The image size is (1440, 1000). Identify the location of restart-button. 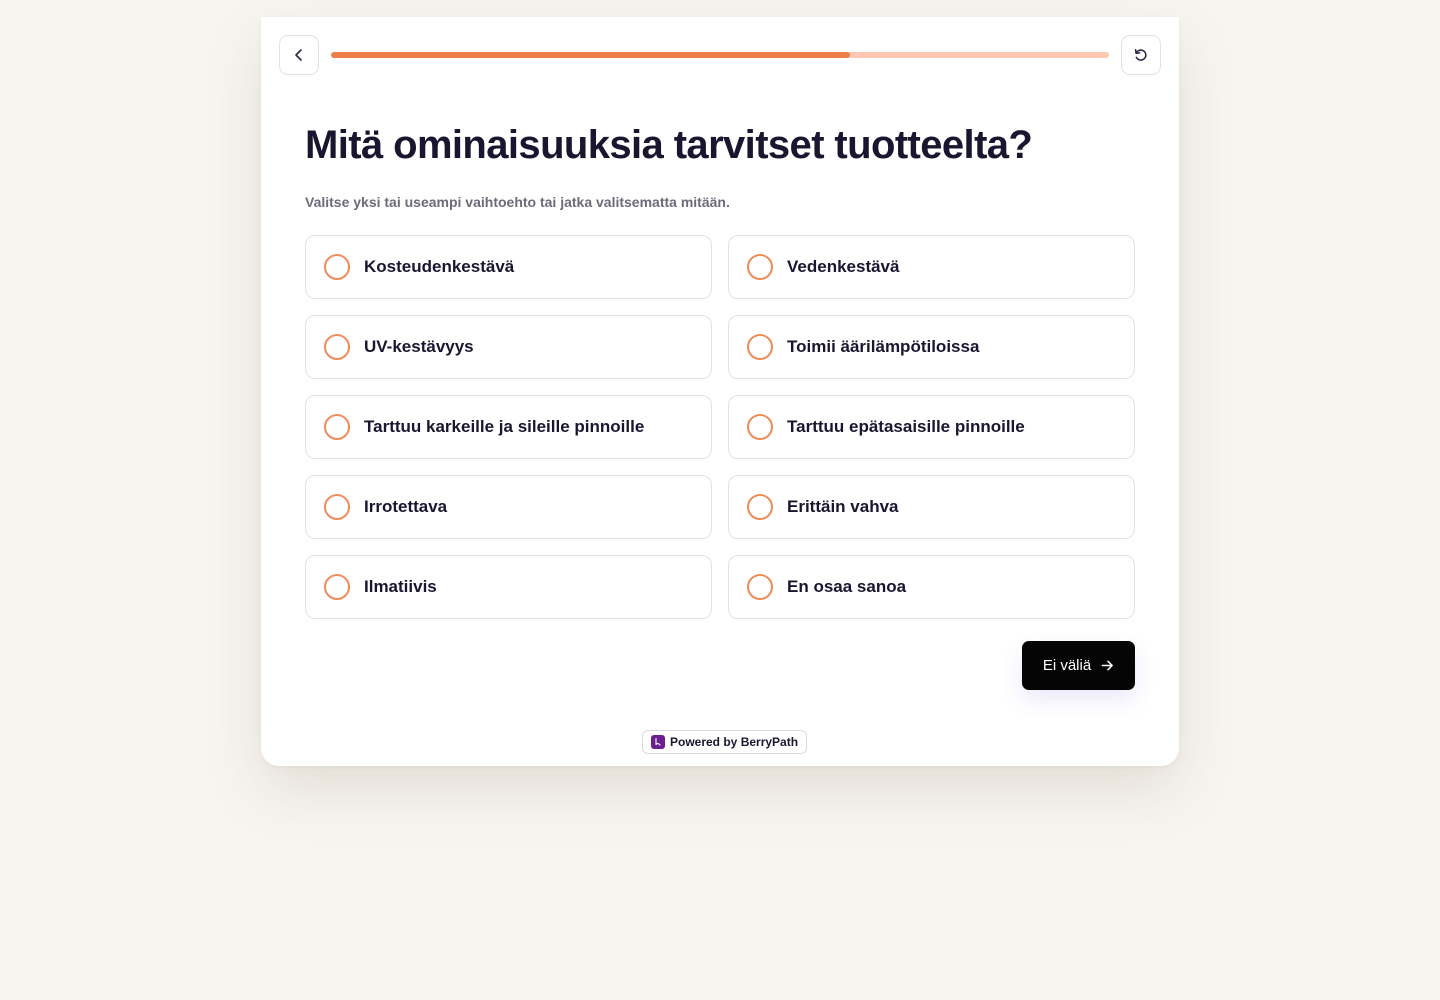
(1141, 55).